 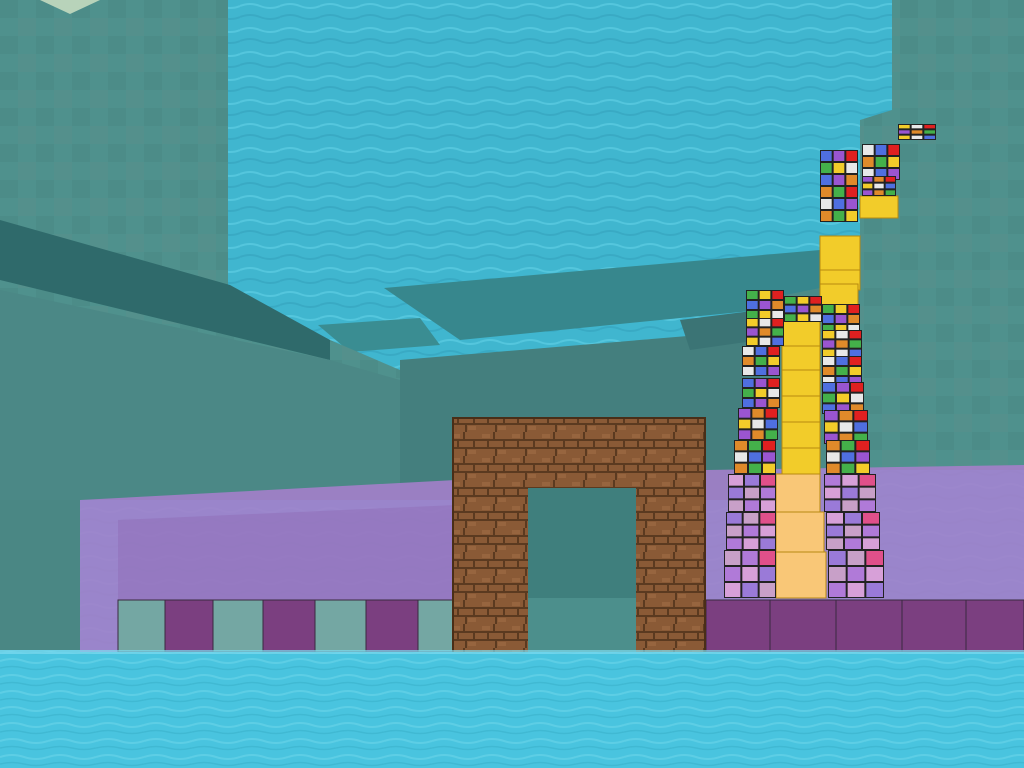 What do you see at coordinates (287, 554) in the screenshot?
I see `purple-glass-inner` at bounding box center [287, 554].